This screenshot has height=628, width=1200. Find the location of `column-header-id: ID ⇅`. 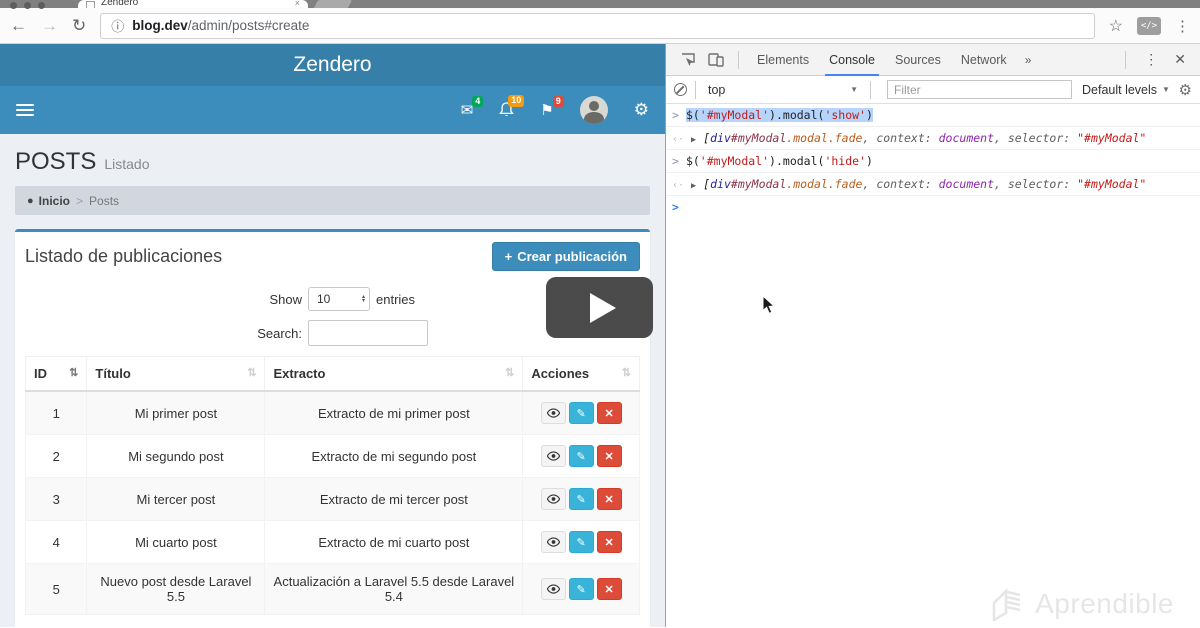

column-header-id: ID ⇅ is located at coordinates (56, 374).